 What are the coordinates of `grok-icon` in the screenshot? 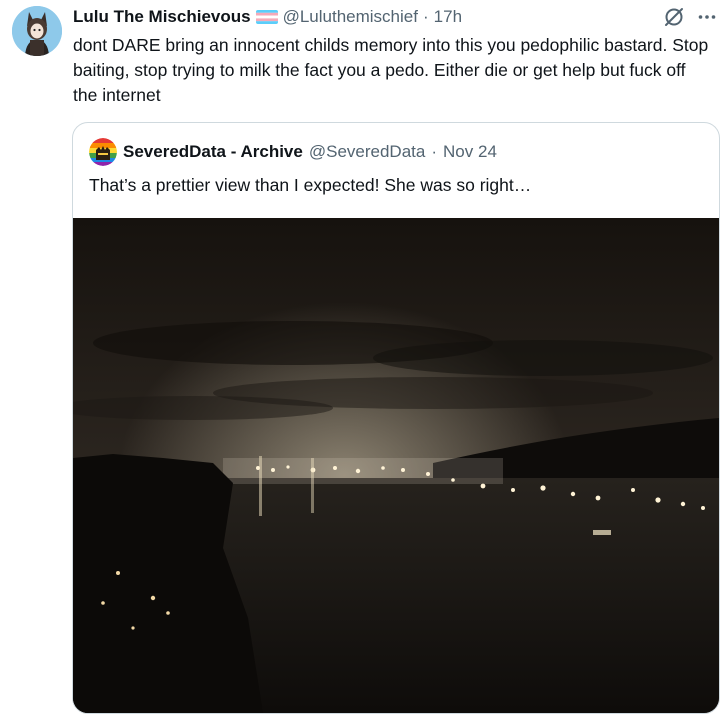 It's located at (674, 17).